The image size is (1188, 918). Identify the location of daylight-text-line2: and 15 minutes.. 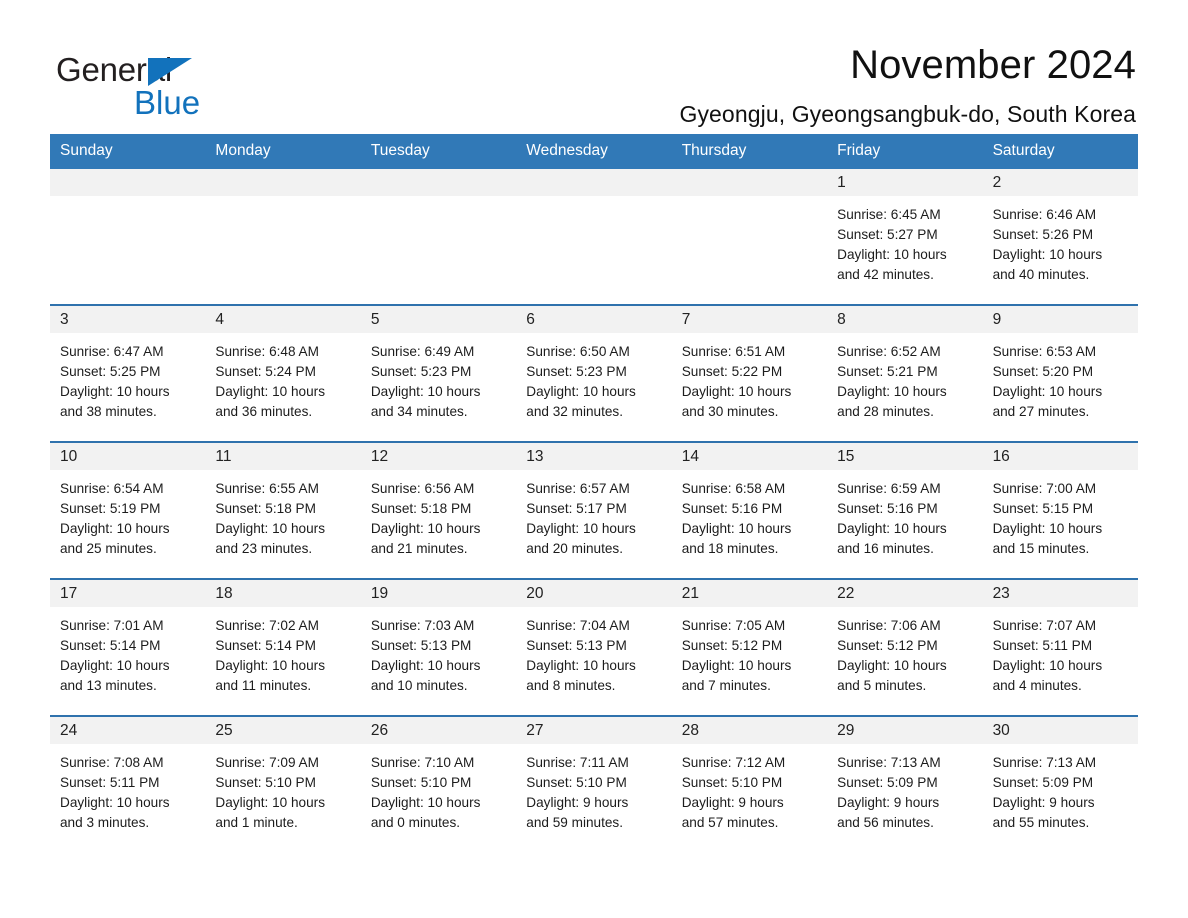
(1041, 548).